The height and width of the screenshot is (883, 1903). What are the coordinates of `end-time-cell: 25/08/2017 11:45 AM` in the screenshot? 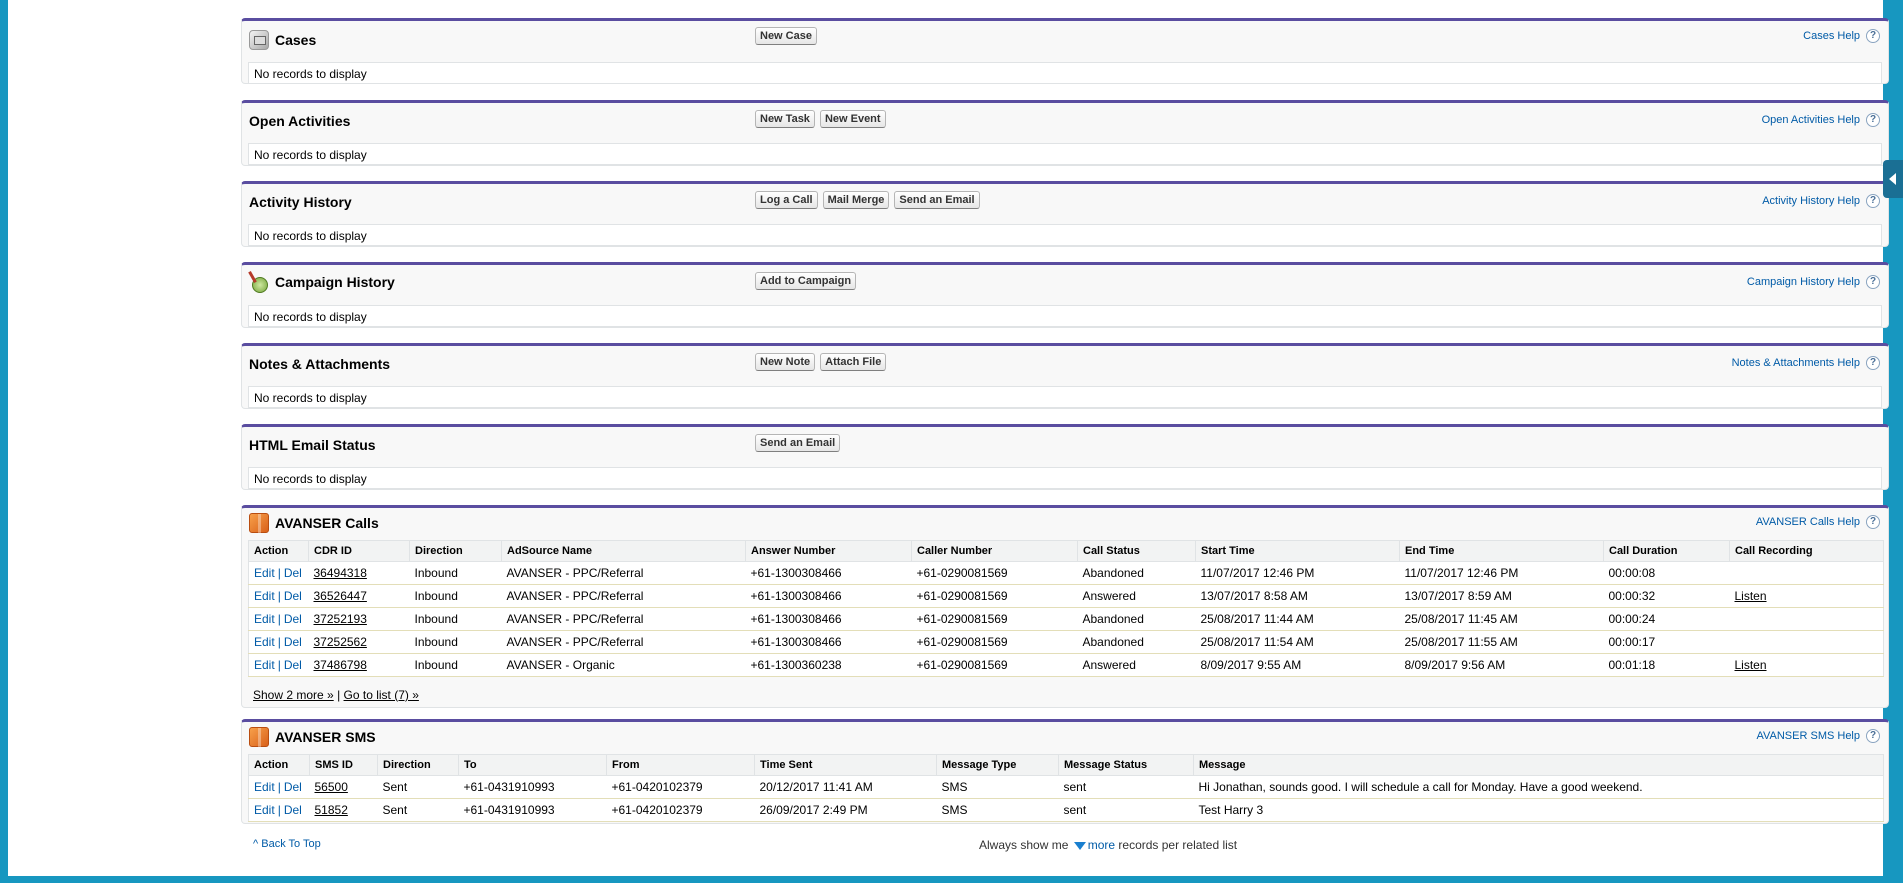 It's located at (1501, 619).